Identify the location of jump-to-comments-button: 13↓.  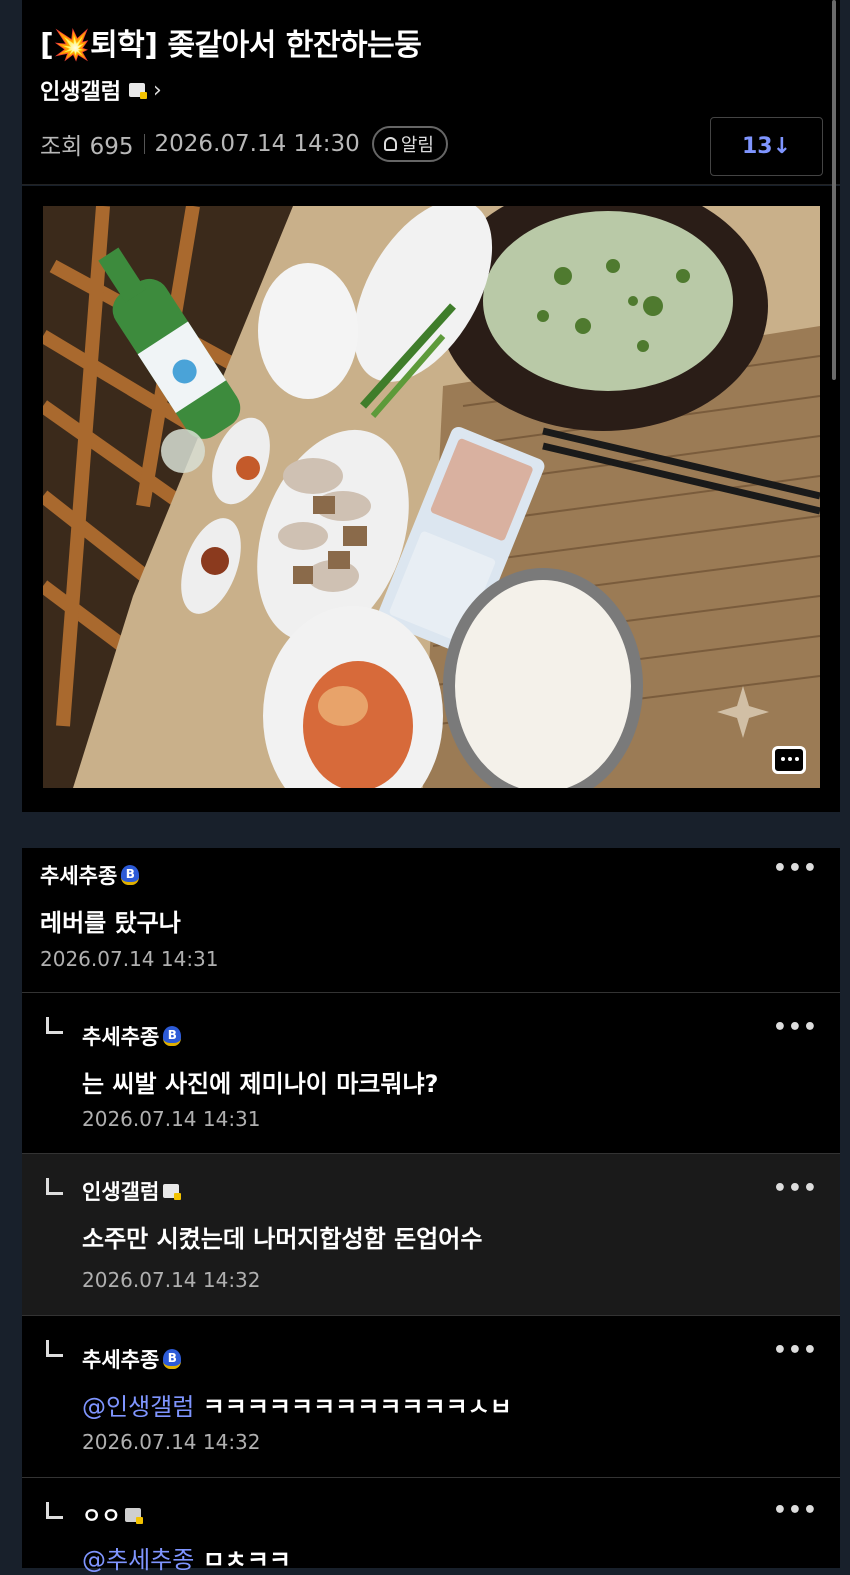
(766, 146).